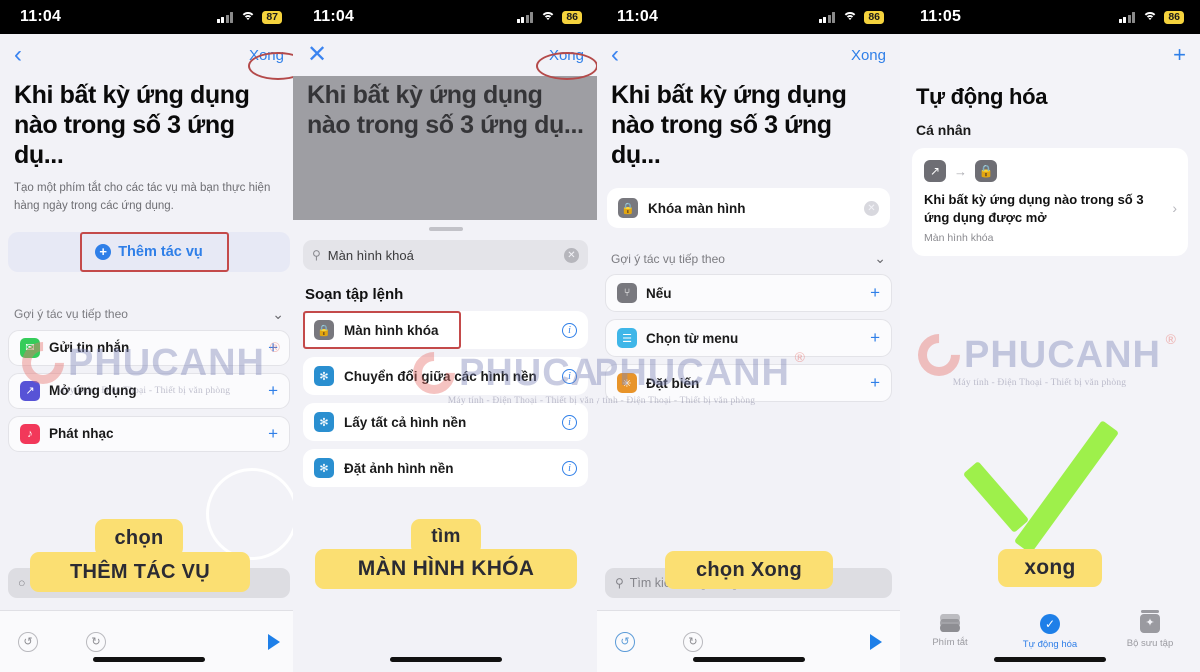 This screenshot has width=1200, height=672. I want to click on list-item-label: Chọn từ menu, so click(692, 338).